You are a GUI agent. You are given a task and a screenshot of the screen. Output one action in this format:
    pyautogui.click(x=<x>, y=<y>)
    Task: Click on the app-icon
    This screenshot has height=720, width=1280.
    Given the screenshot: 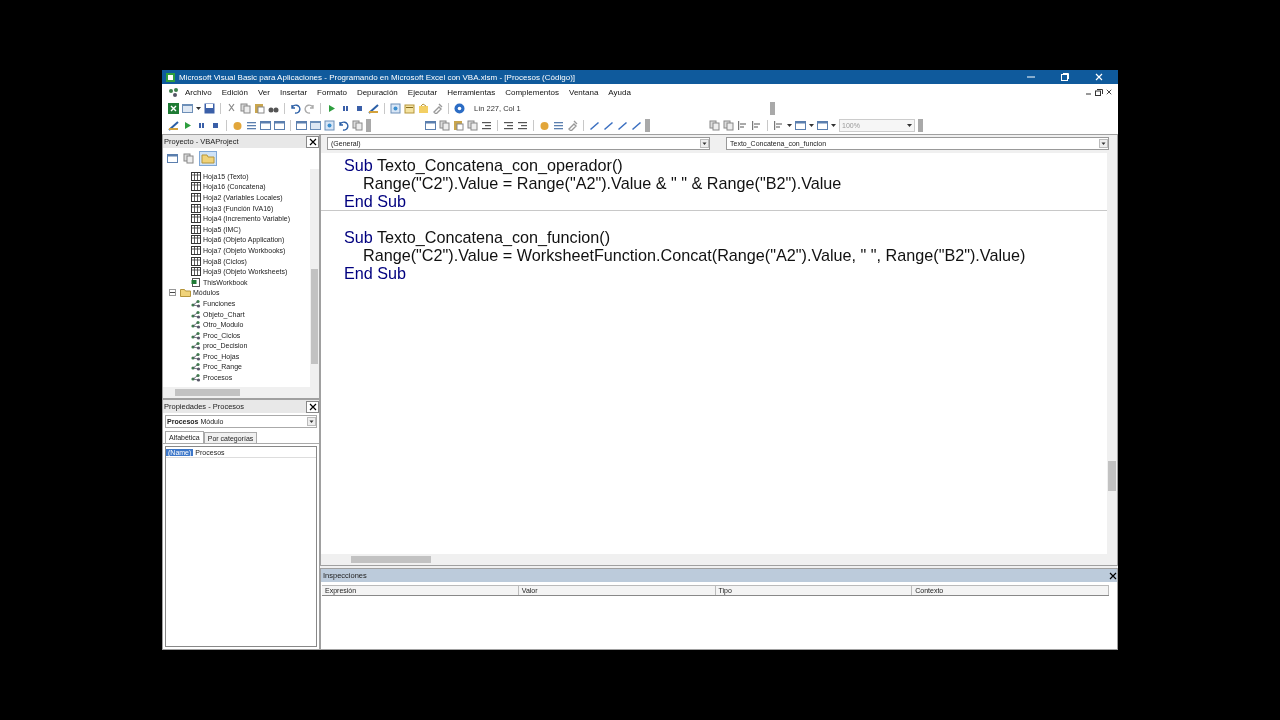 What is the action you would take?
    pyautogui.click(x=170, y=77)
    